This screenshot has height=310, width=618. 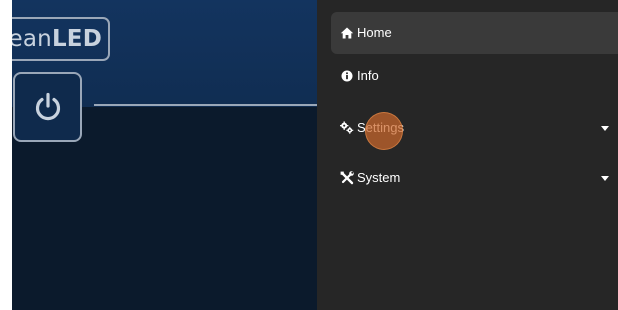 What do you see at coordinates (32, 39) in the screenshot?
I see `brand-logo-light: cean` at bounding box center [32, 39].